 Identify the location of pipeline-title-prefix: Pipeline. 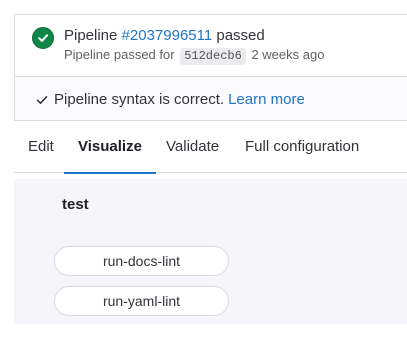
(91, 35).